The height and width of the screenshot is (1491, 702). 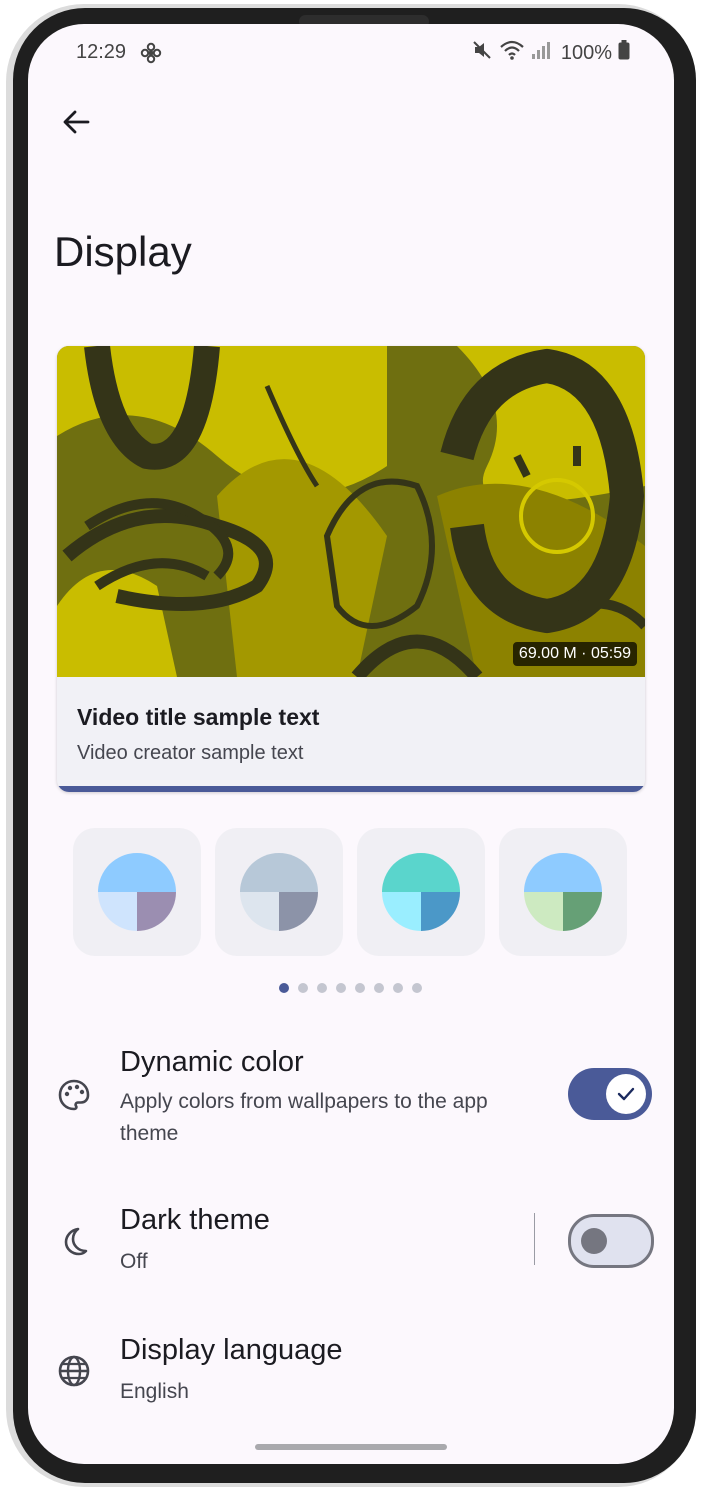 What do you see at coordinates (123, 251) in the screenshot?
I see `page-title: Display` at bounding box center [123, 251].